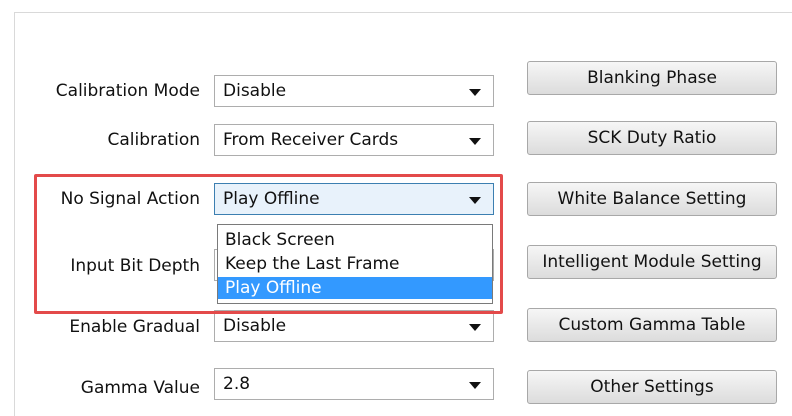 The height and width of the screenshot is (416, 792). Describe the element at coordinates (140, 388) in the screenshot. I see `gamma-value-label: Gamma Value` at that location.